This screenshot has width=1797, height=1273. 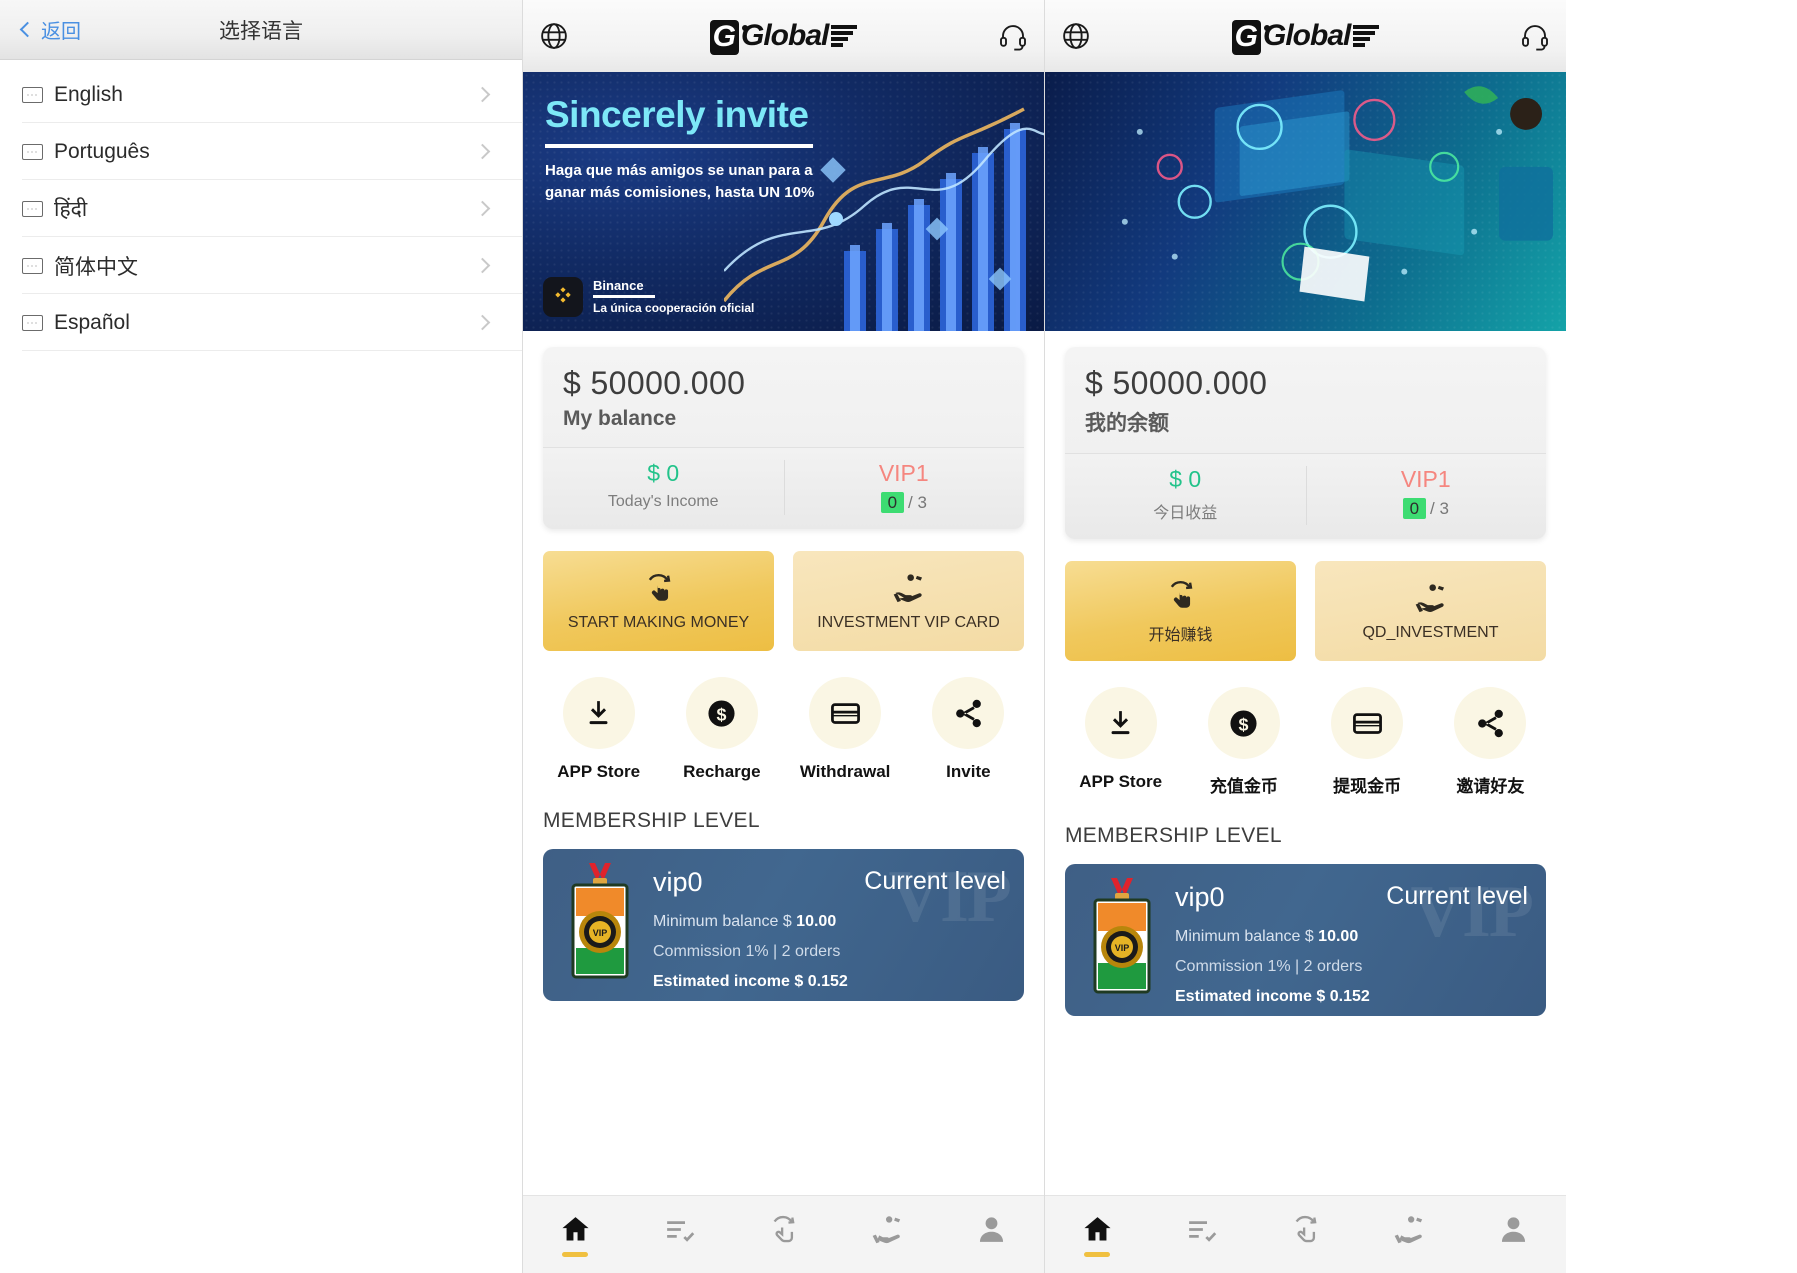 I want to click on share-icon, so click(x=1490, y=723).